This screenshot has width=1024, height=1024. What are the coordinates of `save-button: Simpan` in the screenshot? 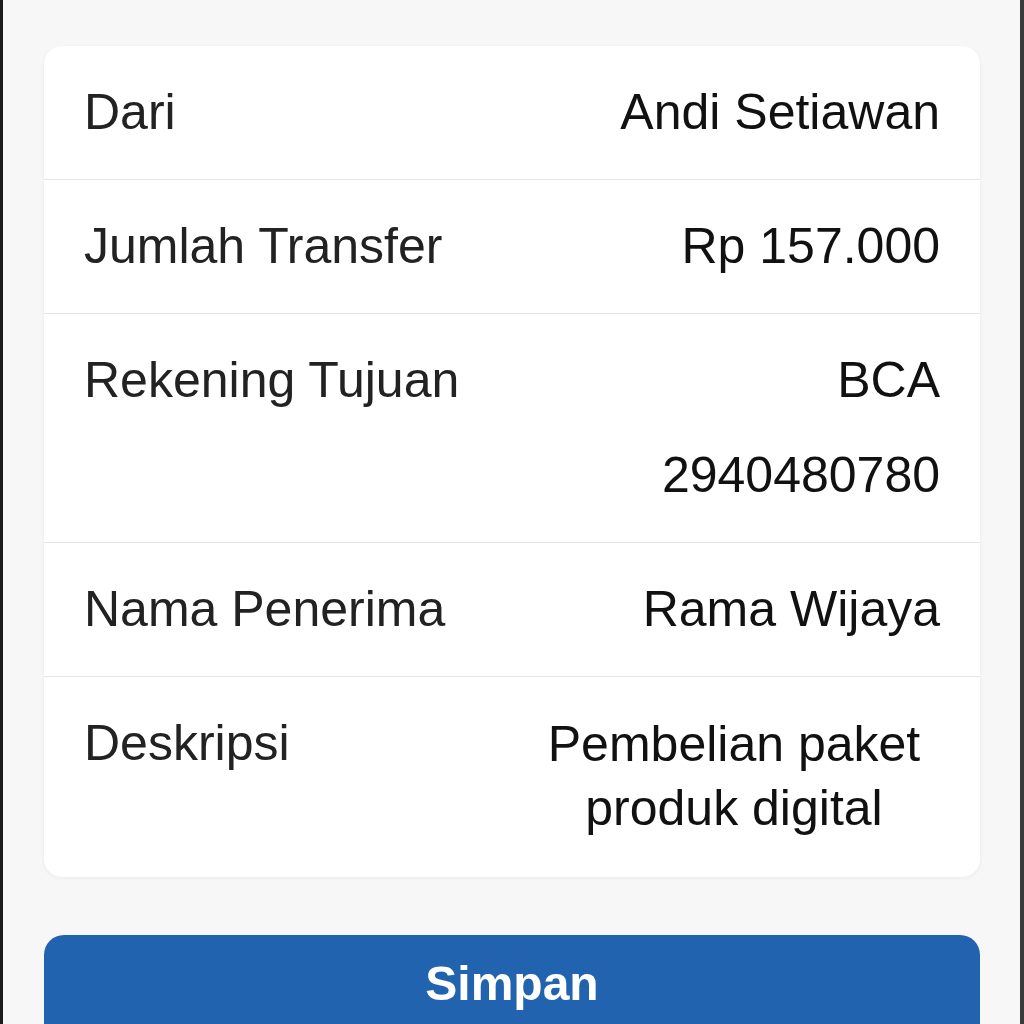 It's located at (512, 979).